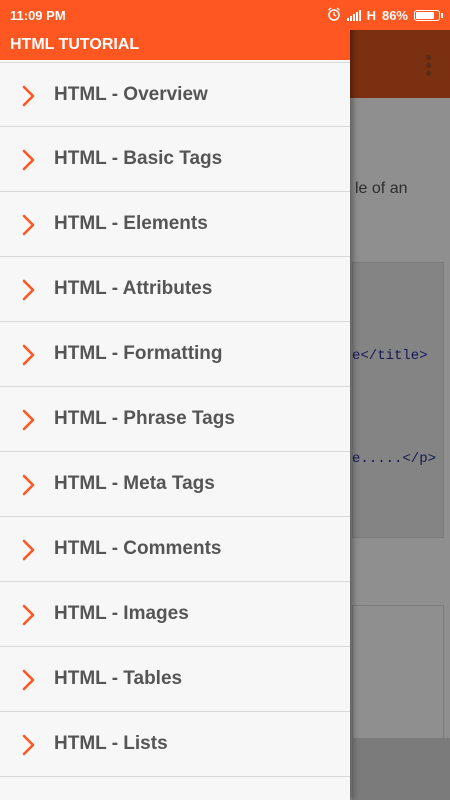 The height and width of the screenshot is (800, 450). What do you see at coordinates (121, 613) in the screenshot?
I see `drawer-menu-item-label: HTML - Images` at bounding box center [121, 613].